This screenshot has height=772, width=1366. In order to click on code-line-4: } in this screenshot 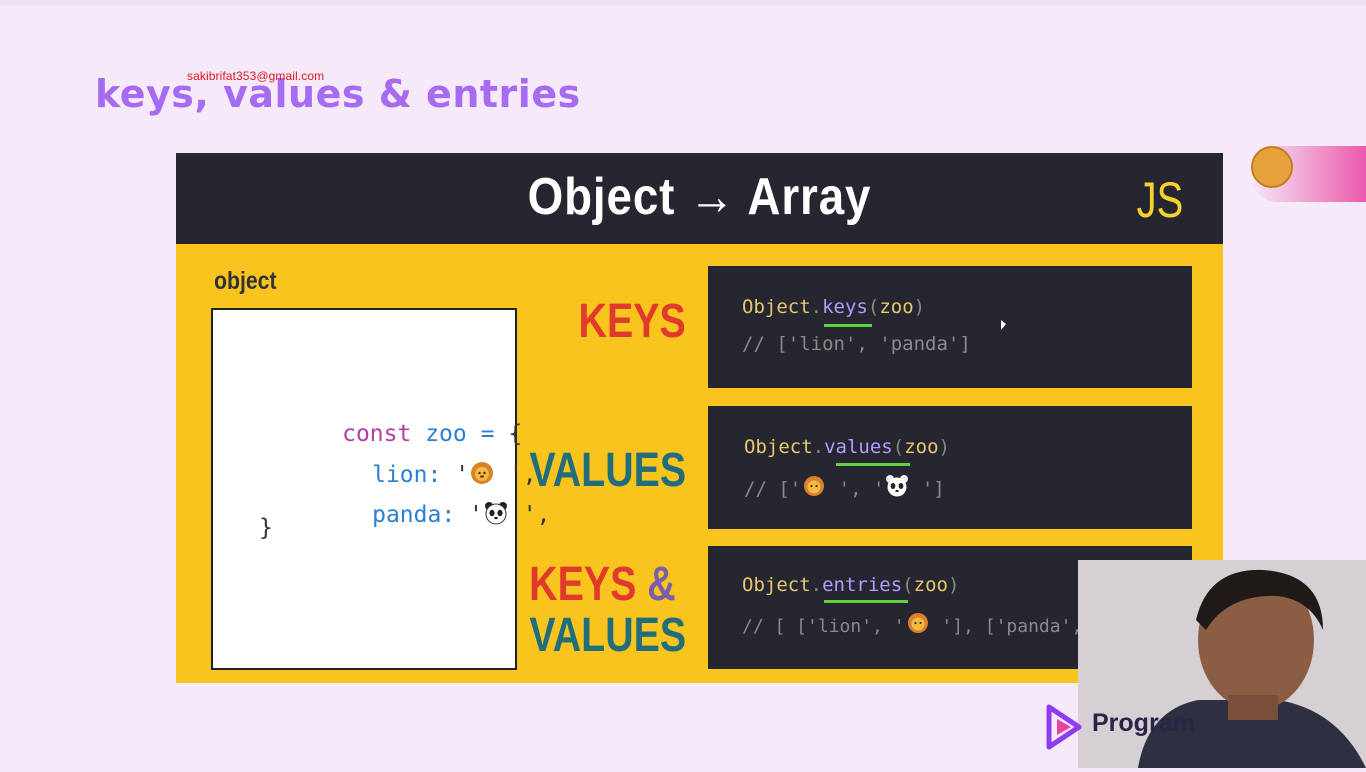, I will do `click(266, 528)`.